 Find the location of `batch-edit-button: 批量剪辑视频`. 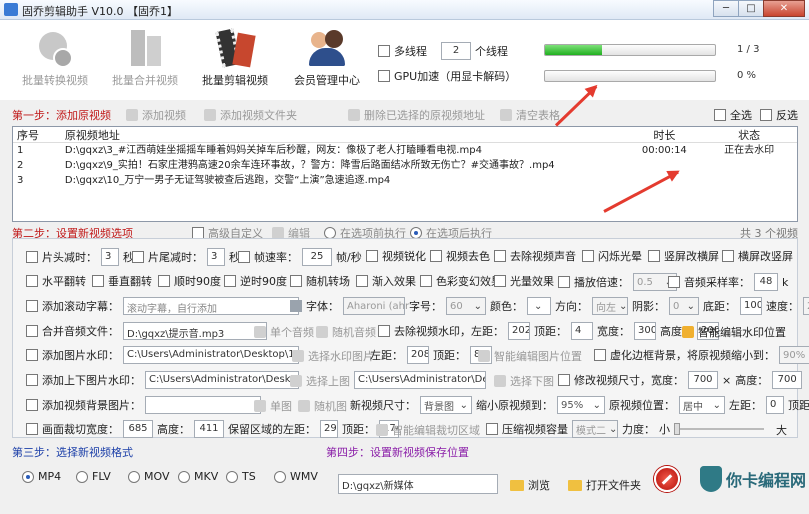

batch-edit-button: 批量剪辑视频 is located at coordinates (235, 58).